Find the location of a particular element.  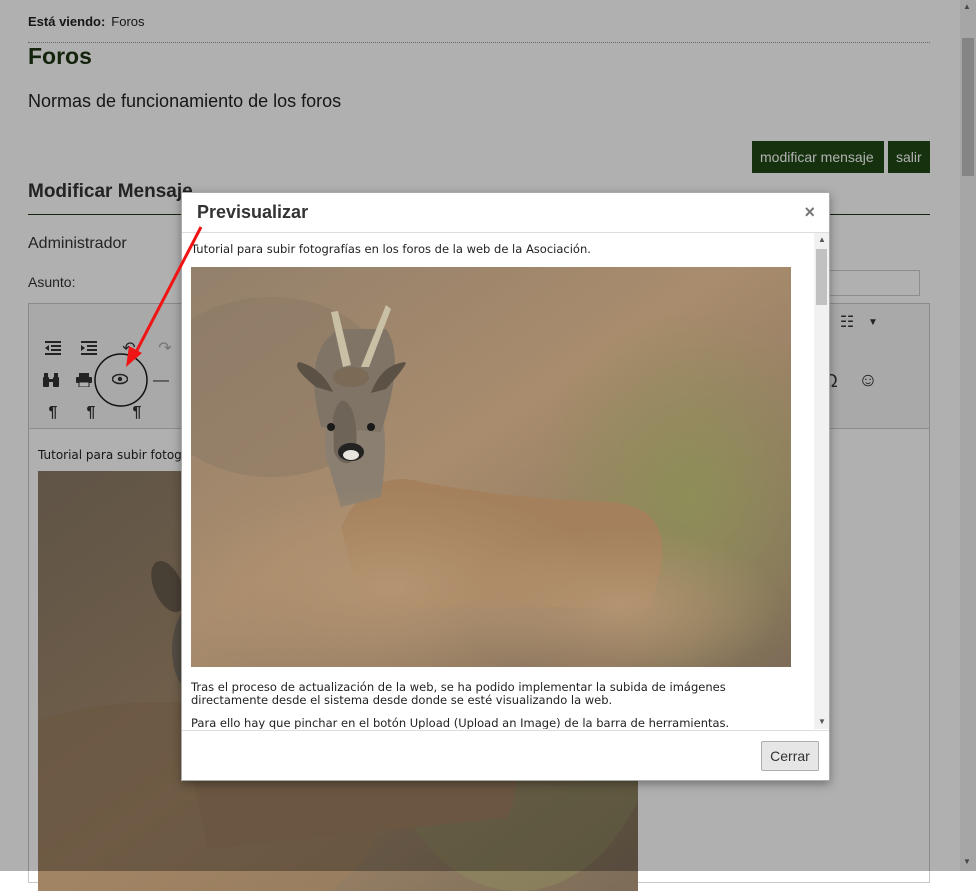

scroll-down-icon: ▼ is located at coordinates (822, 721).